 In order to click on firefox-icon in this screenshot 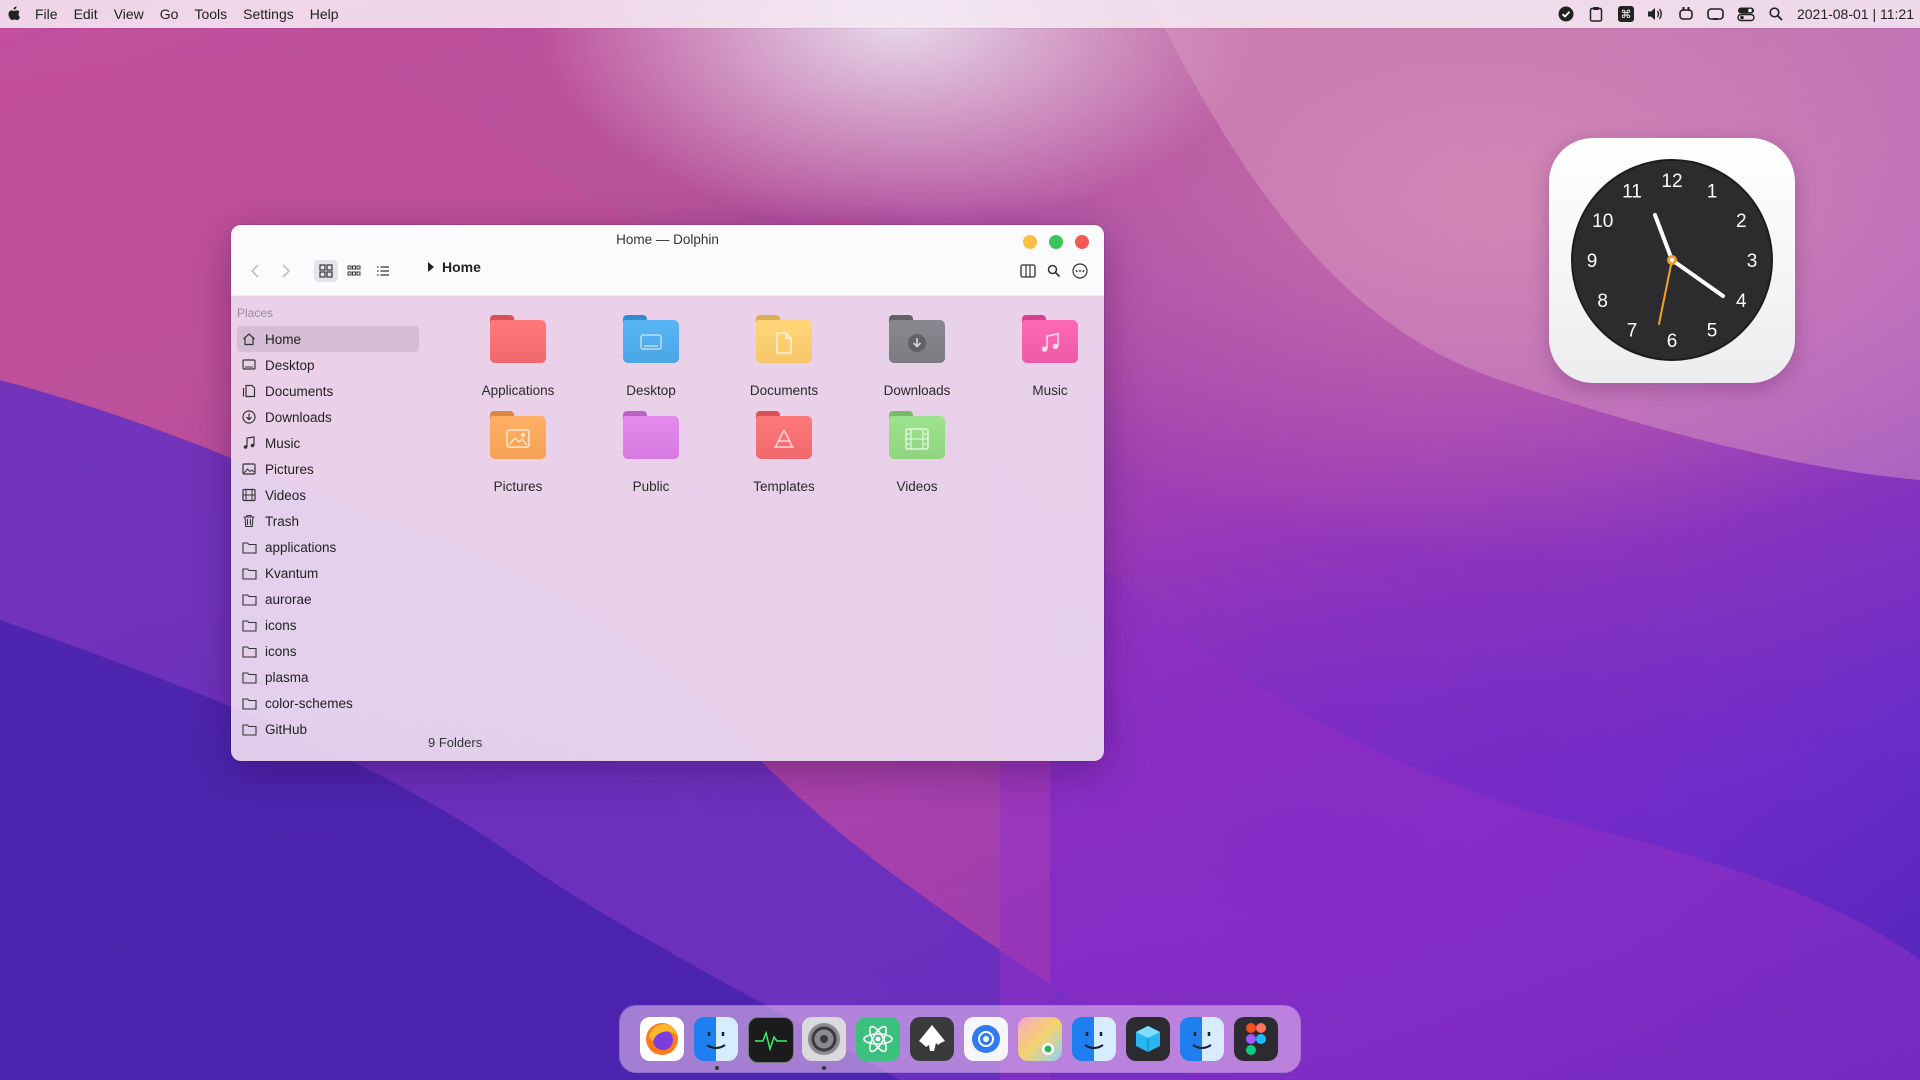, I will do `click(662, 1039)`.